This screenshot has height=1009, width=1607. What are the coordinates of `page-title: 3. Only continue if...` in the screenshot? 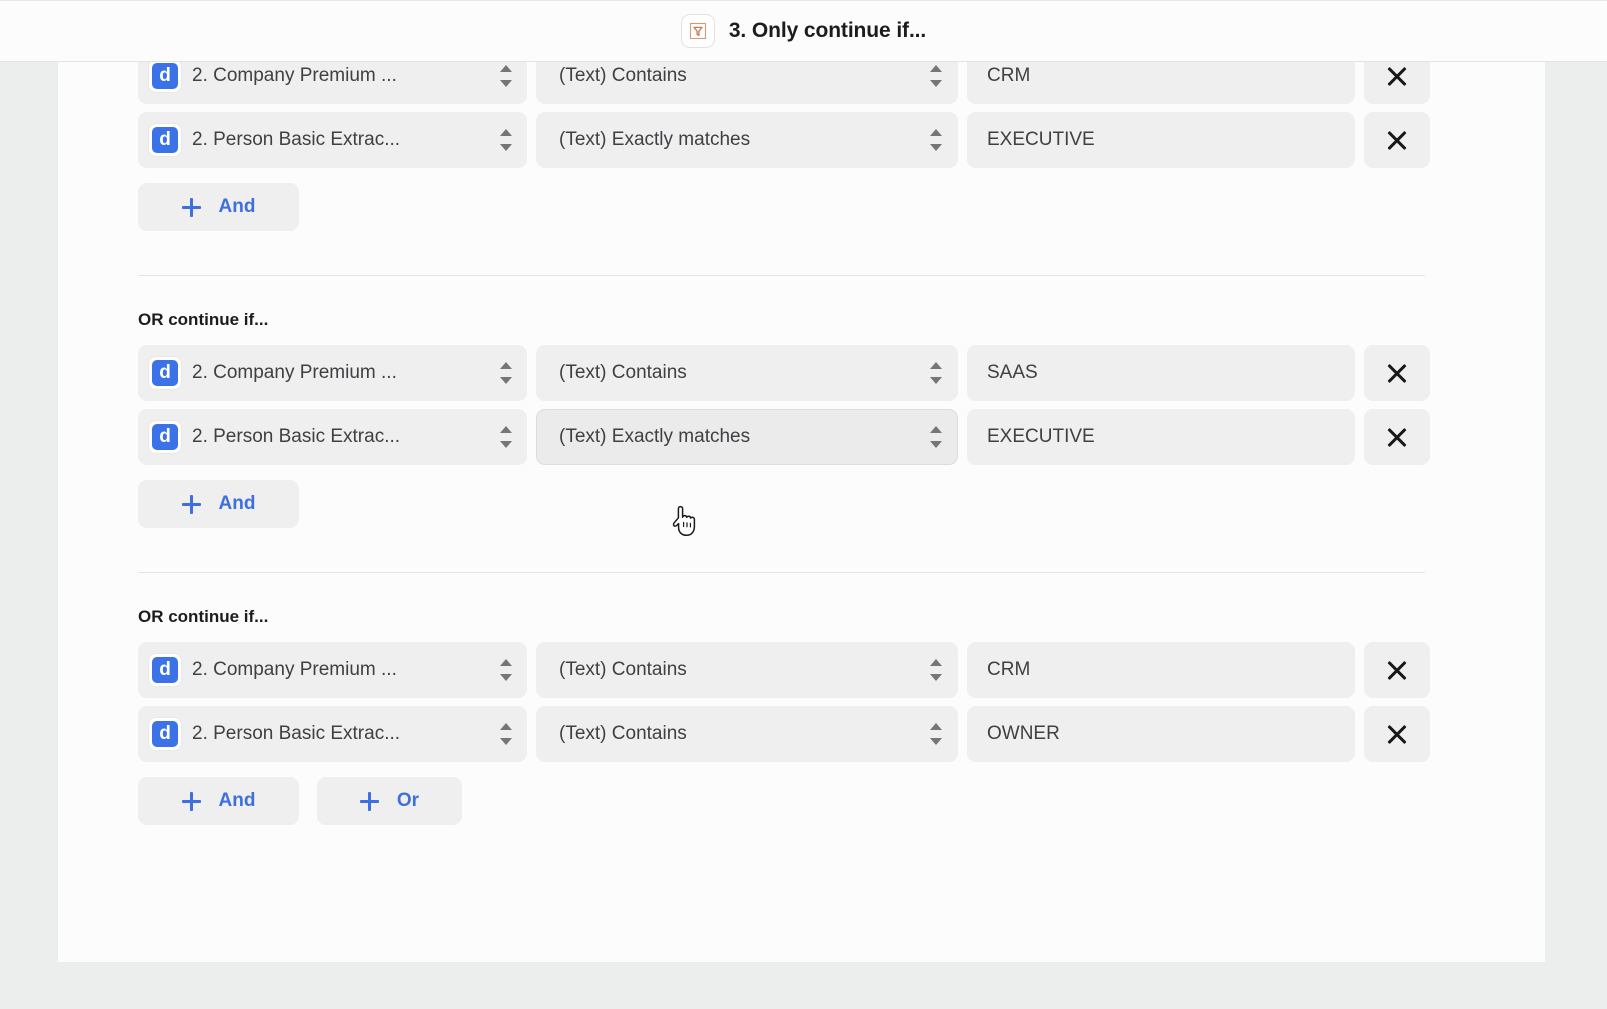 It's located at (827, 30).